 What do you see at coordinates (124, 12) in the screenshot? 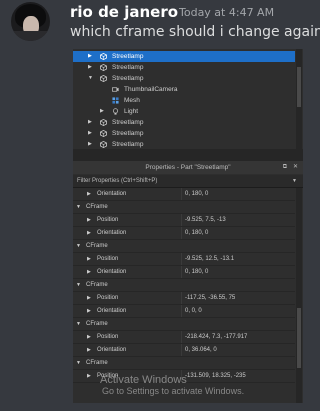
I see `username: rio de janero` at bounding box center [124, 12].